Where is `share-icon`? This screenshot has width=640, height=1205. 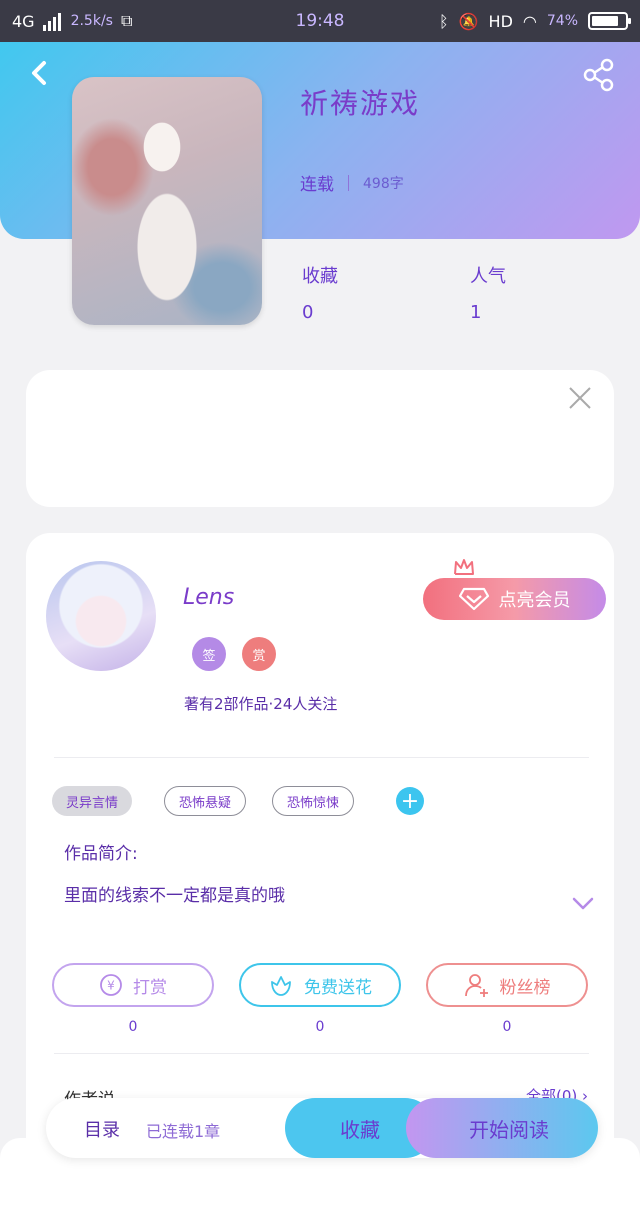
share-icon is located at coordinates (598, 75).